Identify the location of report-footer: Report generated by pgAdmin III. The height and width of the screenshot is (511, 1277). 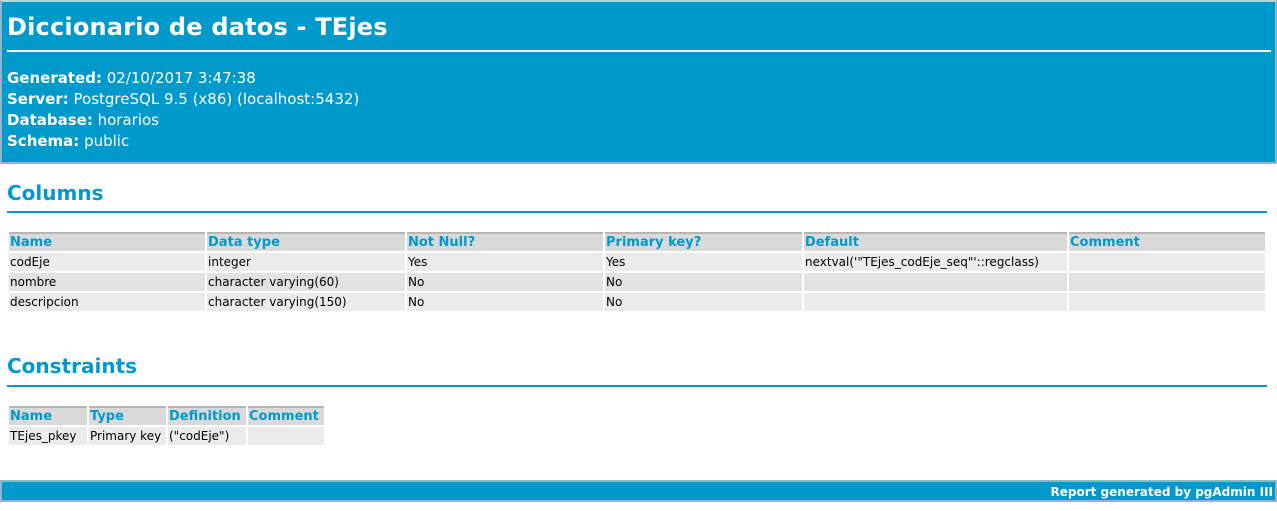
(638, 491).